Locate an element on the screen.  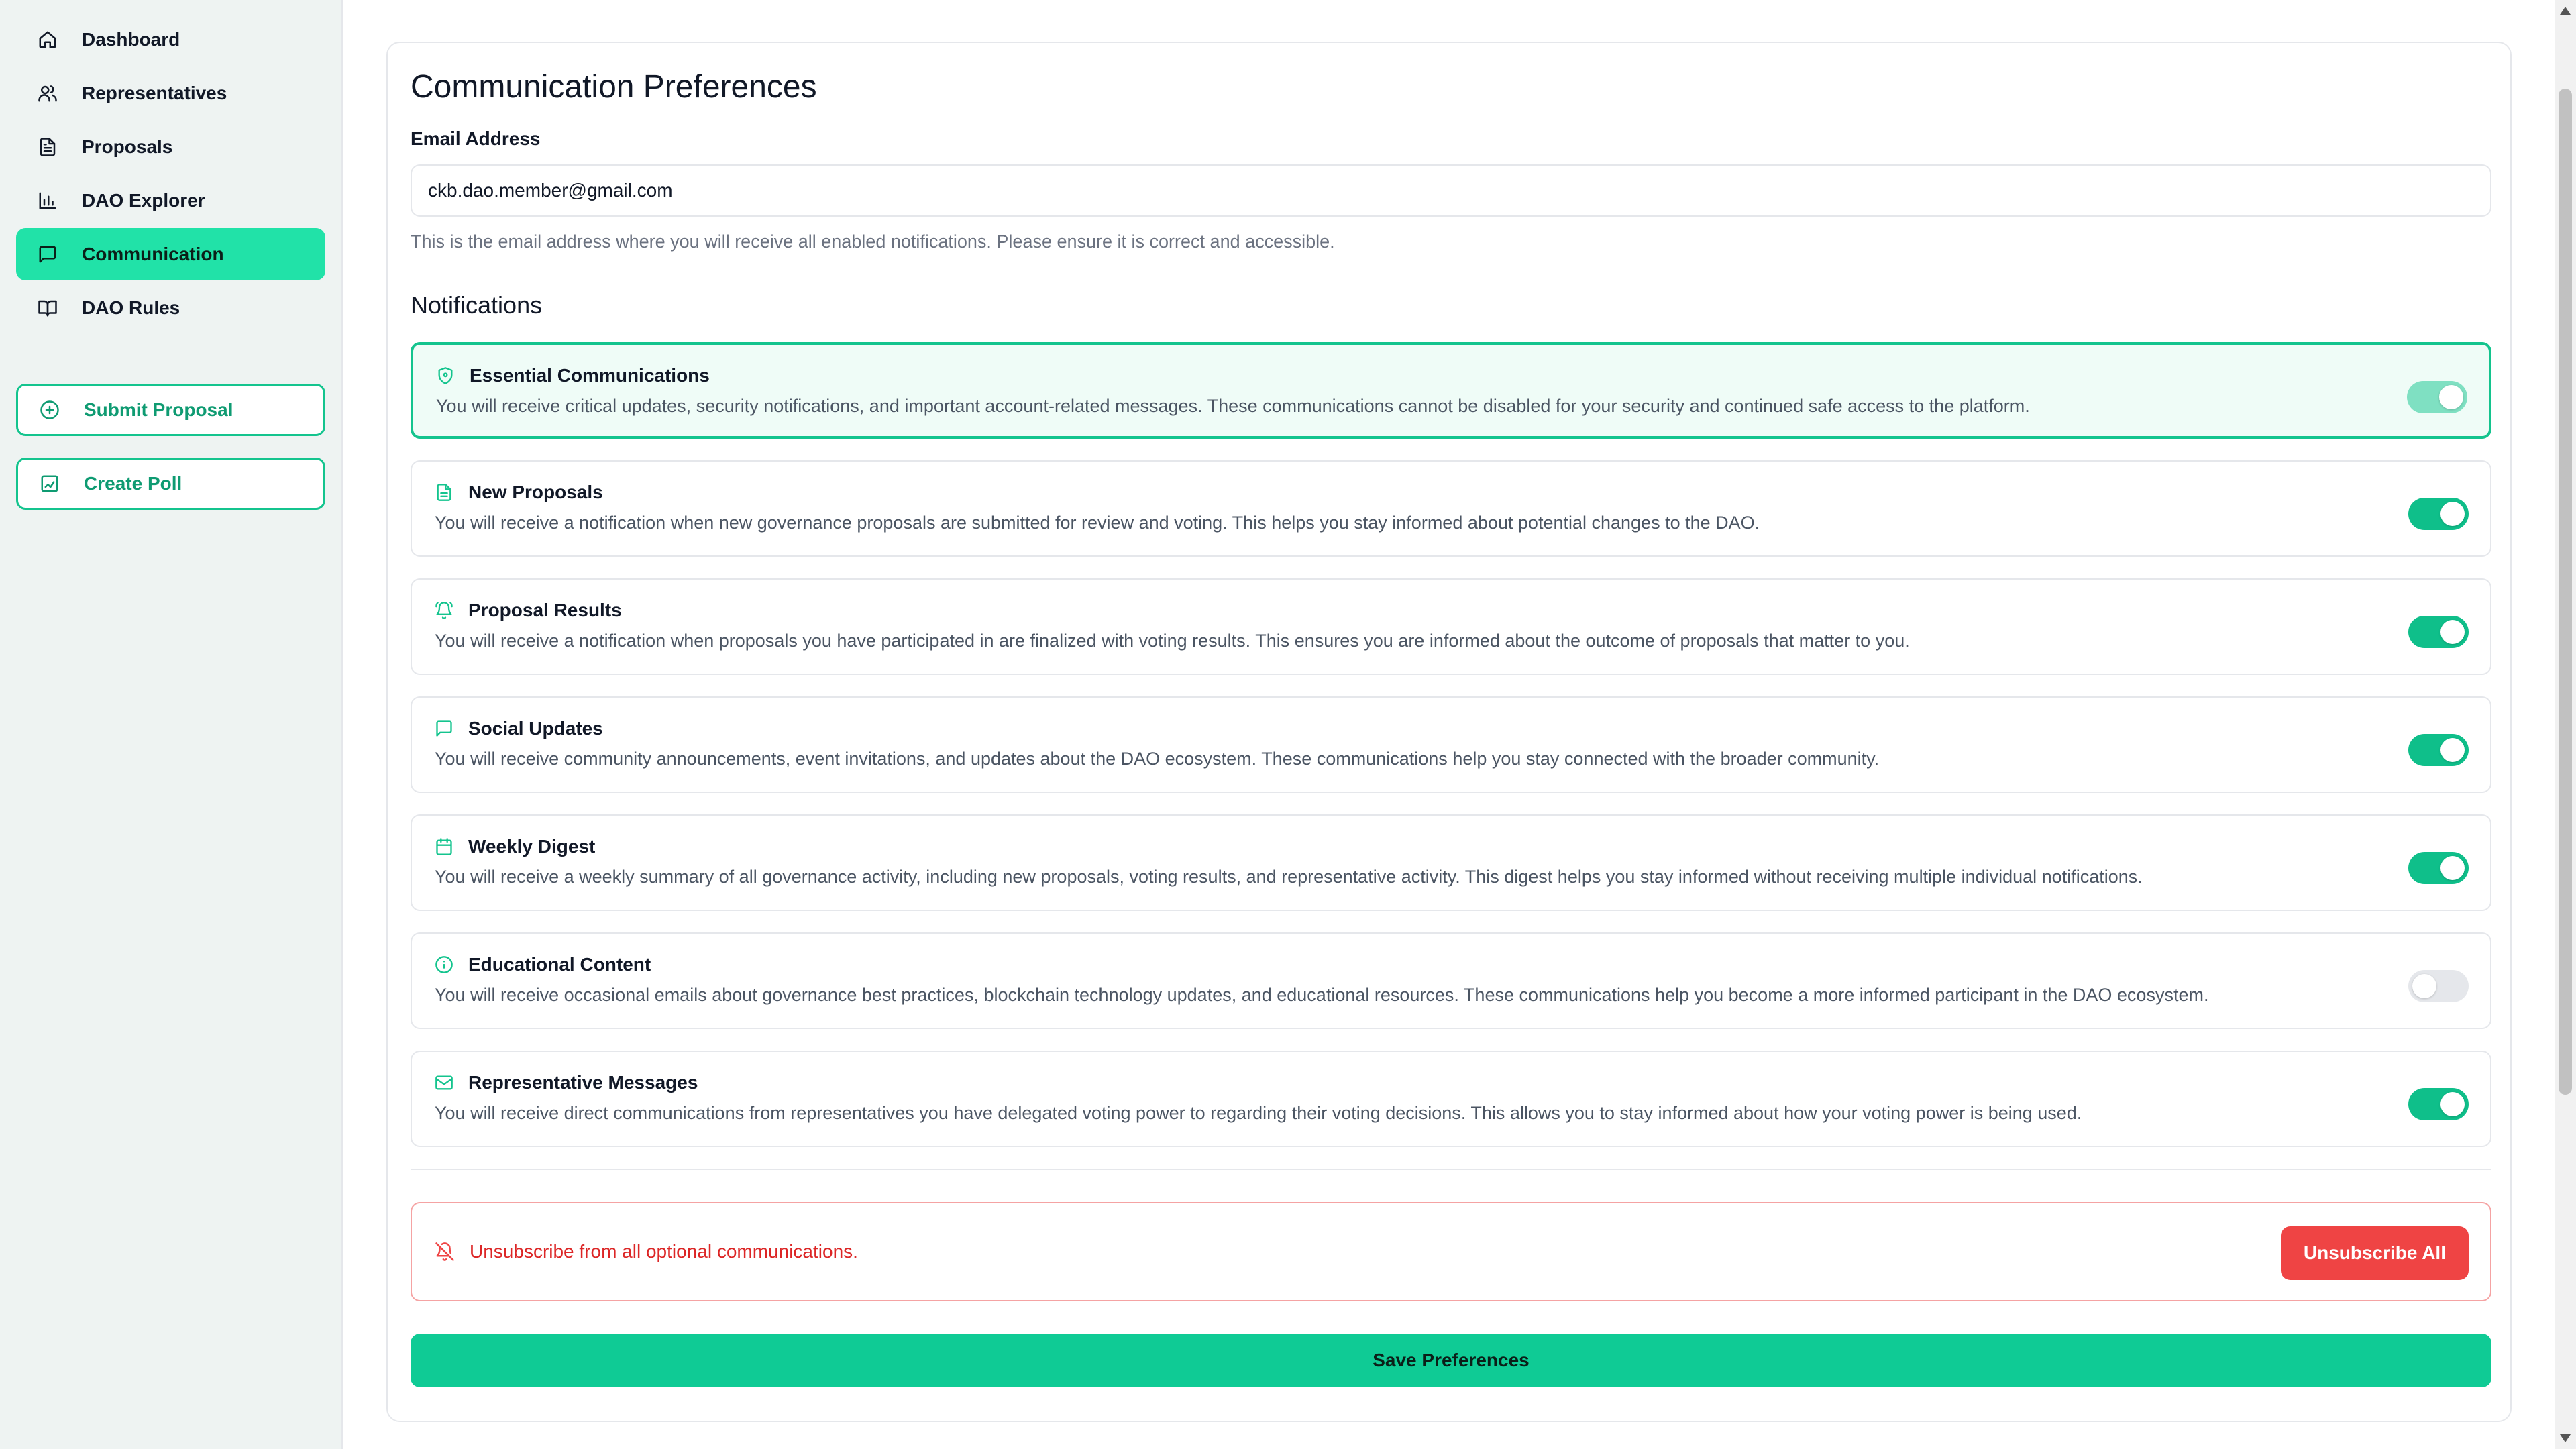
shield-icon is located at coordinates (445, 375).